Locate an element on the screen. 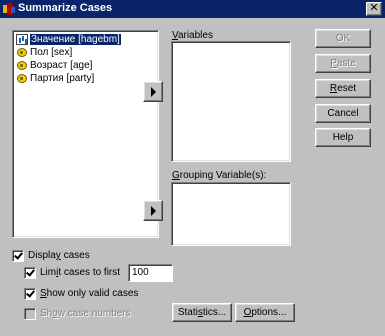 The image size is (385, 336). spss-app-icon is located at coordinates (9, 9).